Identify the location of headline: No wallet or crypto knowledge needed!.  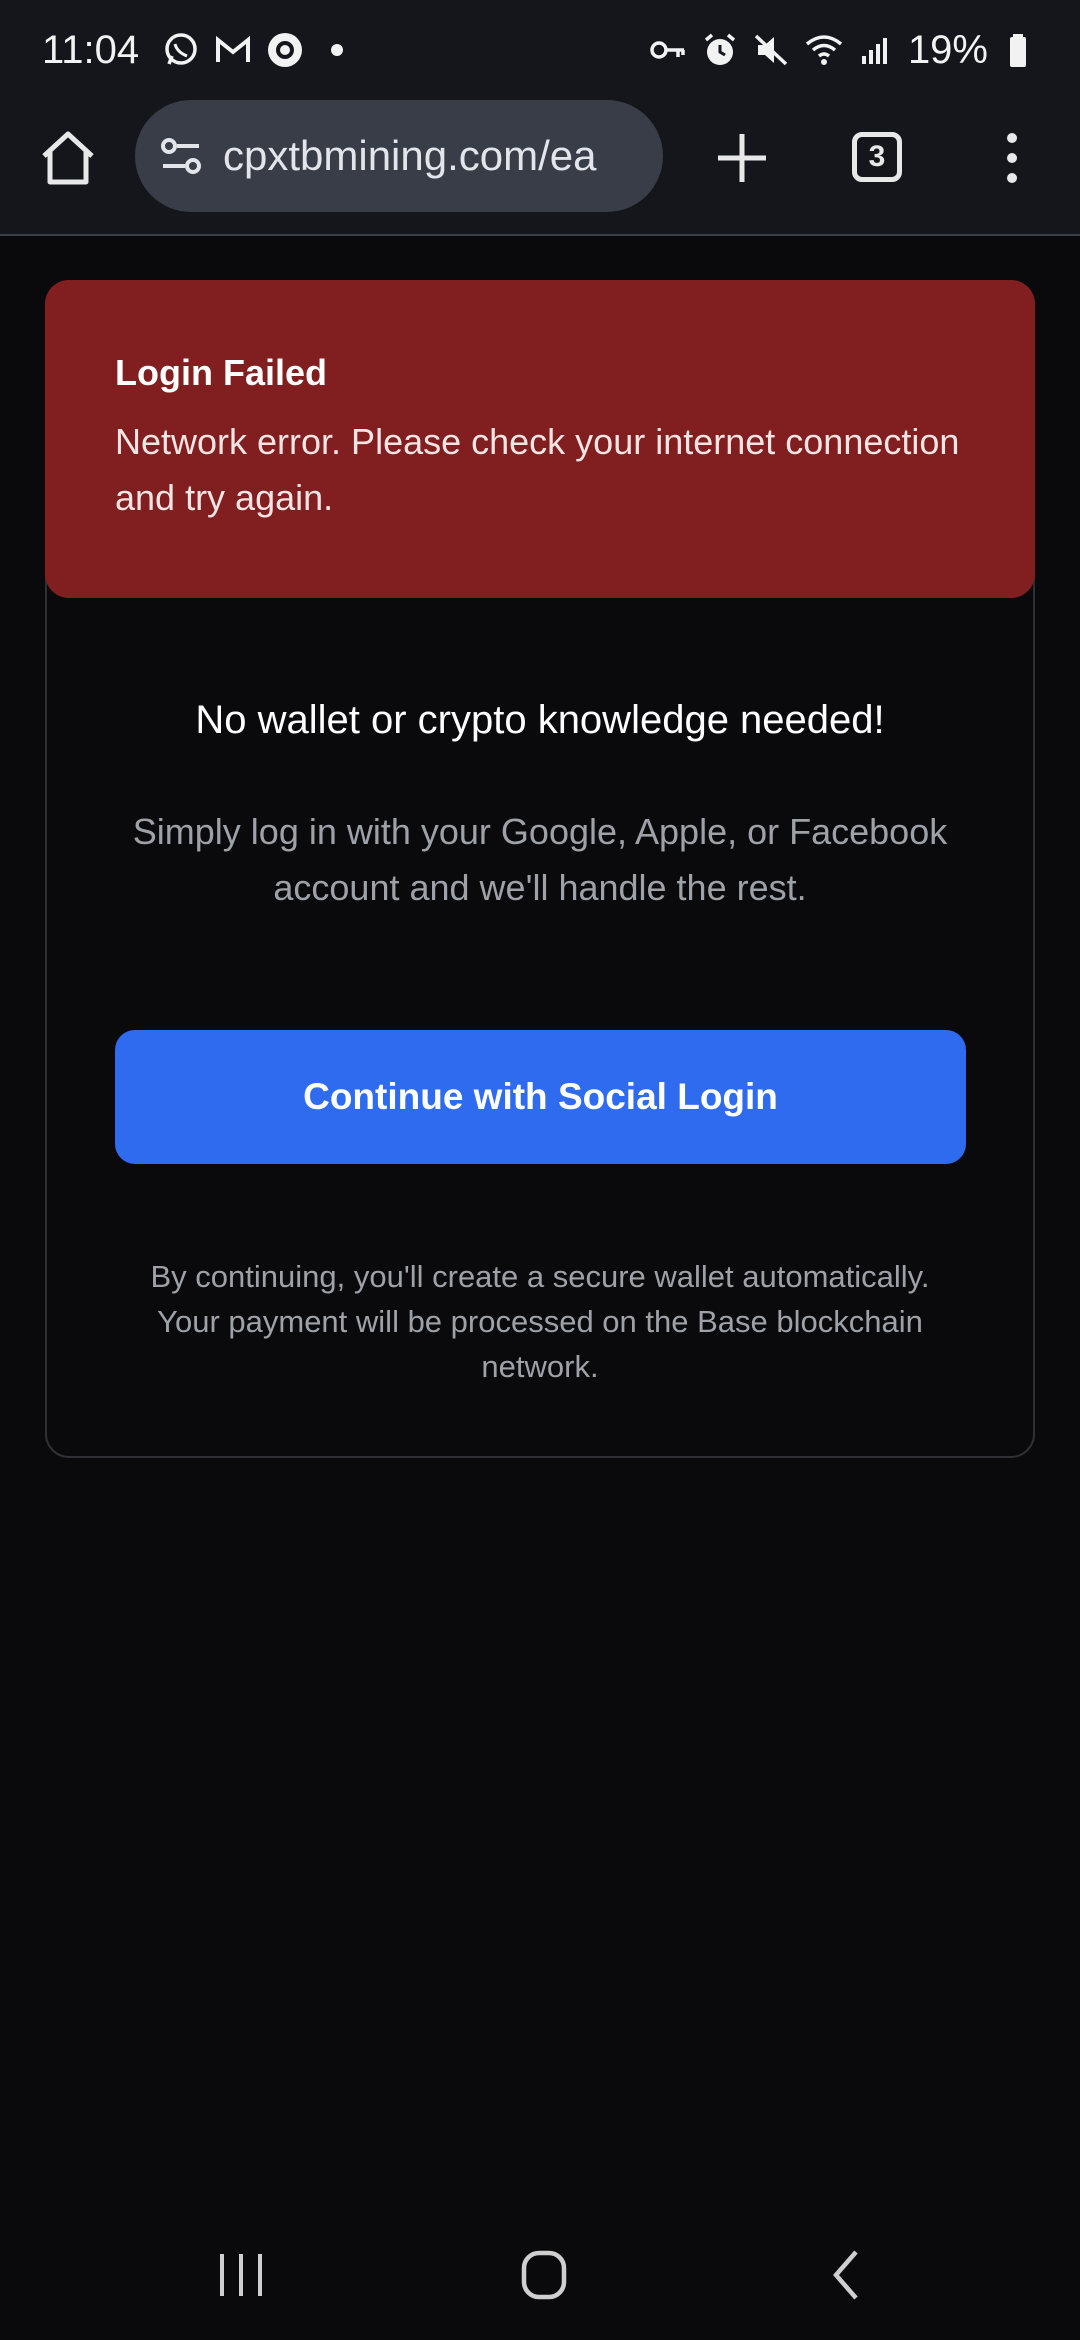
(540, 720).